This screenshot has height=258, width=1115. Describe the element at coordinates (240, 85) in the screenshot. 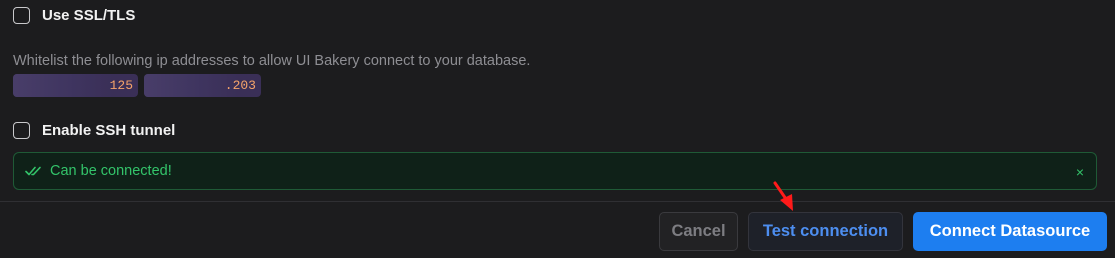

I see `ip-address-suffix: .203` at that location.